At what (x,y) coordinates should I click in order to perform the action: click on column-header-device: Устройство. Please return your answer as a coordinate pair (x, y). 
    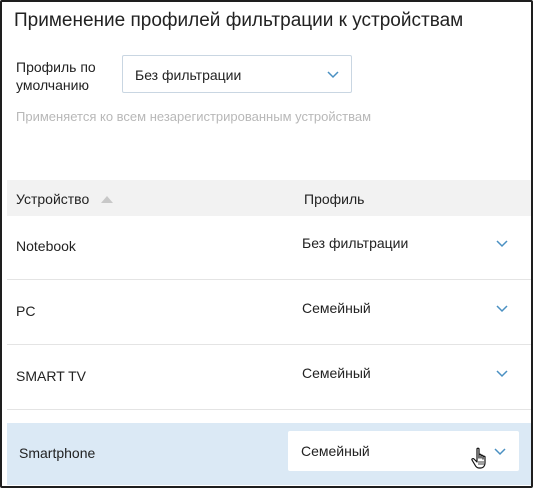
    Looking at the image, I should click on (52, 199).